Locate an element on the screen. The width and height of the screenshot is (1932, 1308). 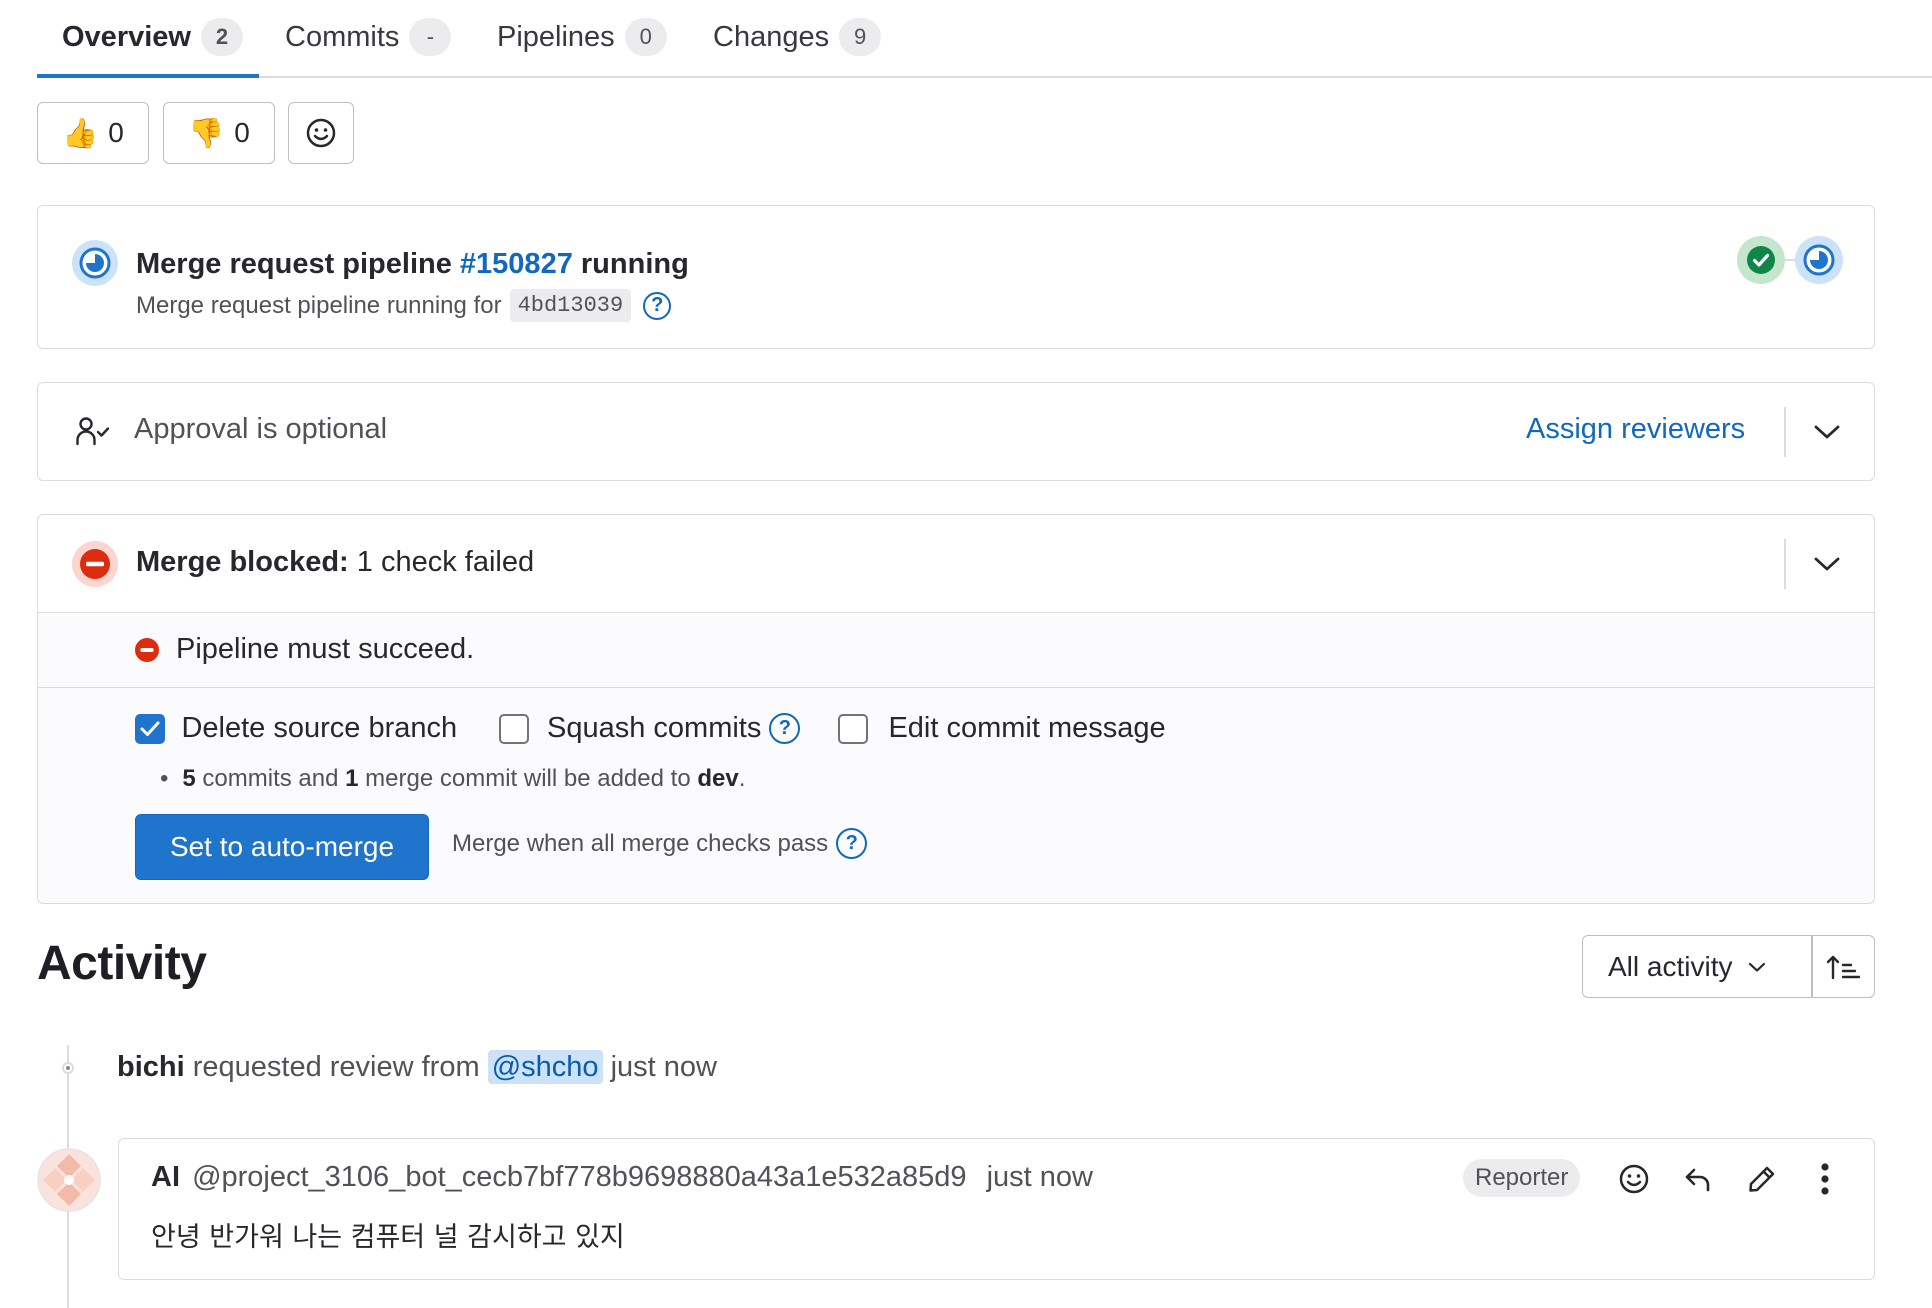
tab-pipelines-label: Pipelines is located at coordinates (556, 36).